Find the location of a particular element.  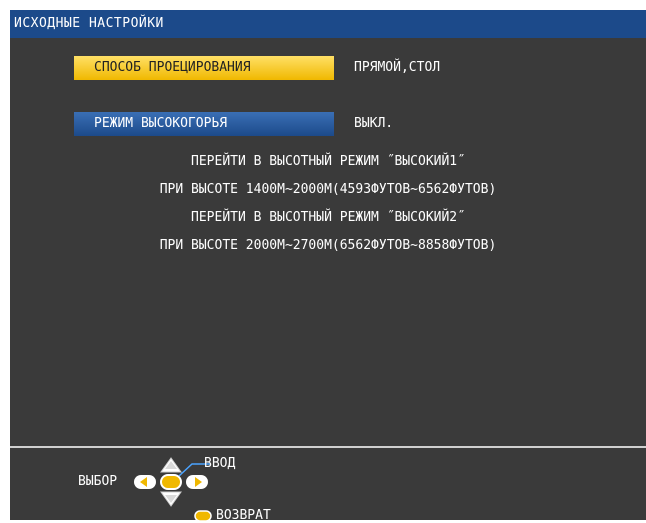

navigation-pad-icon is located at coordinates (172, 482).